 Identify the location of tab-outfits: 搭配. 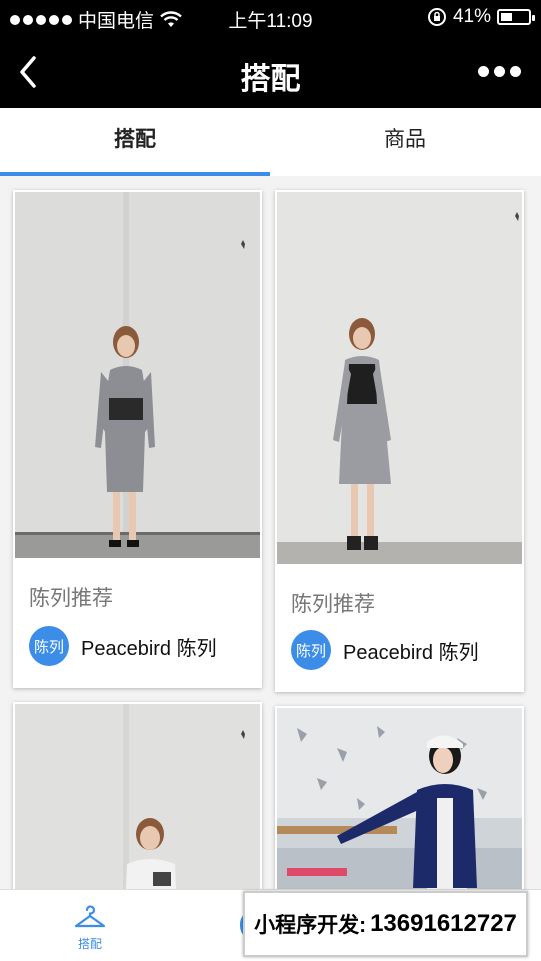
(135, 142).